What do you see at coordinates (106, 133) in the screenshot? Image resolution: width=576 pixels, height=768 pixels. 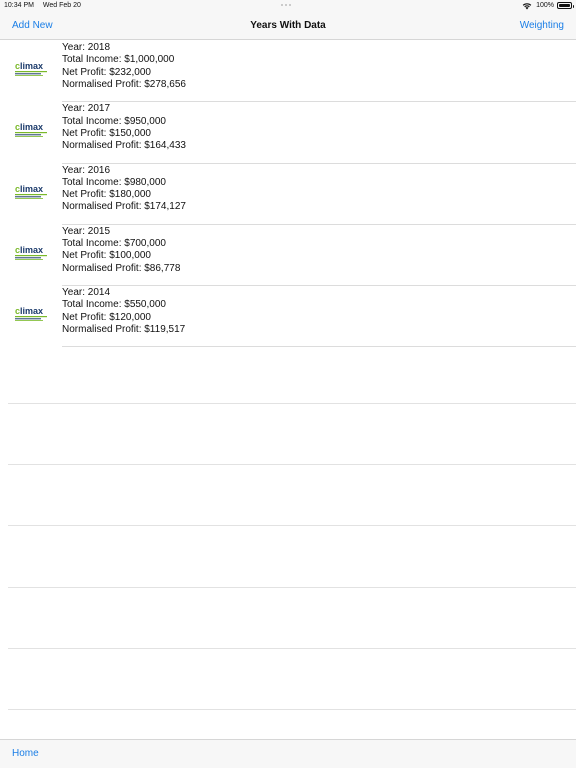 I see `net-profit-label: Net Profit: $150,000` at bounding box center [106, 133].